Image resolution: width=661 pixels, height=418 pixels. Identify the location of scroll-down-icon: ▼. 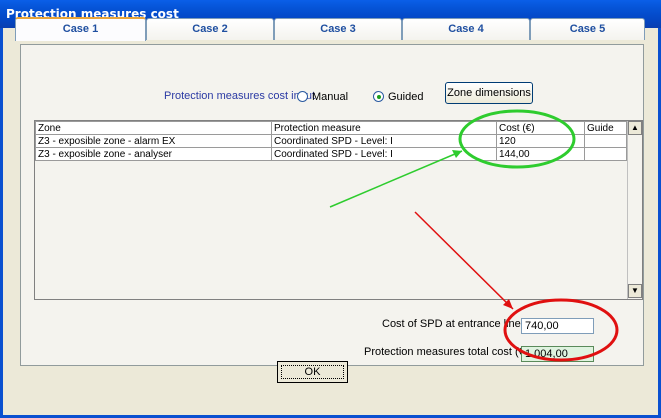
(635, 291).